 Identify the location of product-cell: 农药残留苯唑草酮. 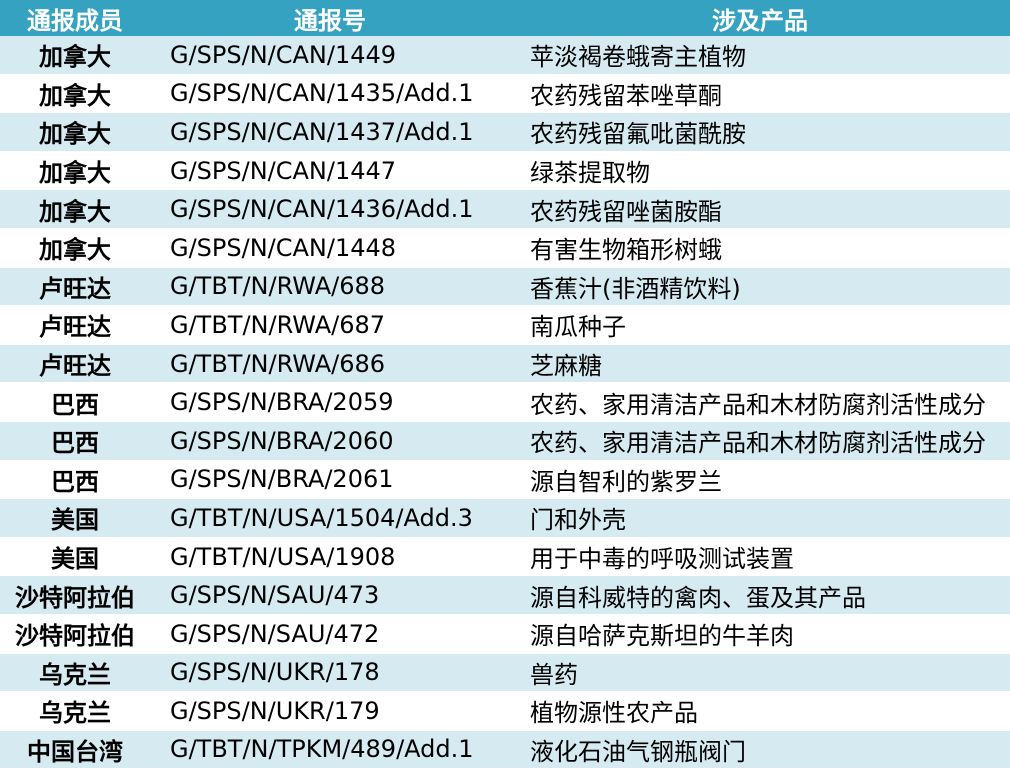
(626, 95).